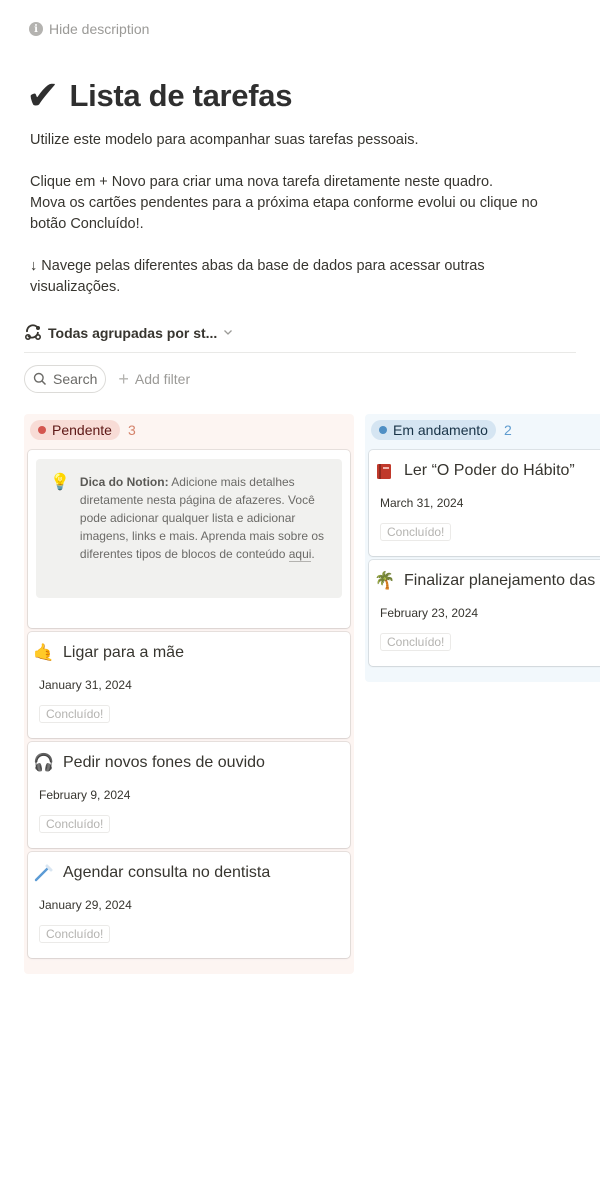 Image resolution: width=600 pixels, height=1200 pixels. Describe the element at coordinates (75, 379) in the screenshot. I see `search-label: Search` at that location.